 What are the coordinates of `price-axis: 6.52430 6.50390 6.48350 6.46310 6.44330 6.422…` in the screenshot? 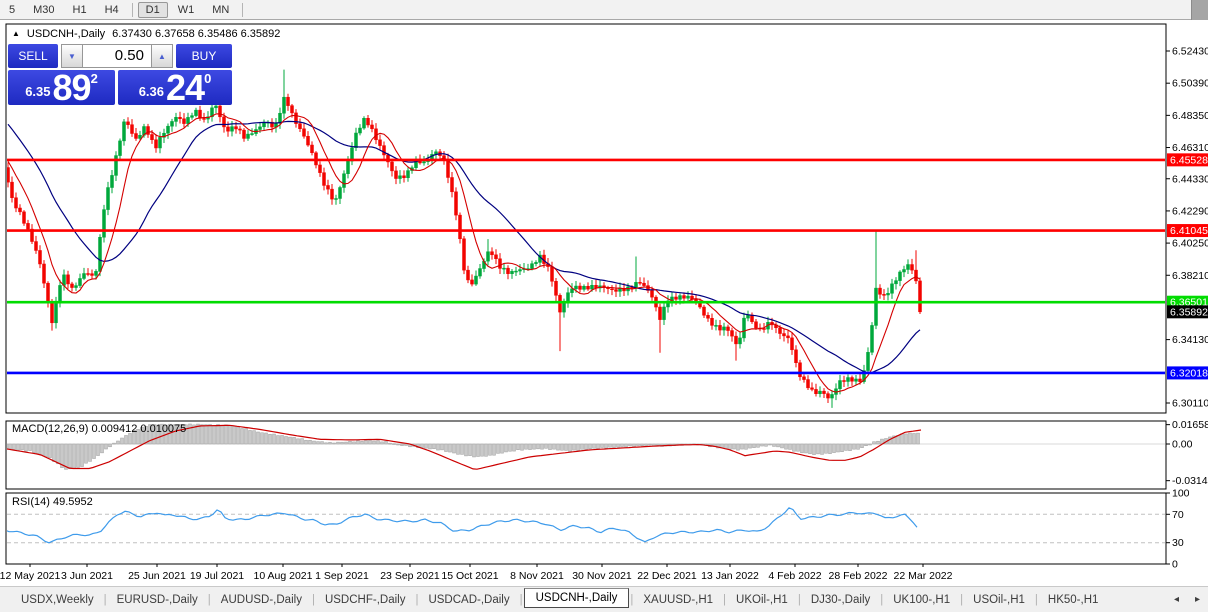 It's located at (1187, 228).